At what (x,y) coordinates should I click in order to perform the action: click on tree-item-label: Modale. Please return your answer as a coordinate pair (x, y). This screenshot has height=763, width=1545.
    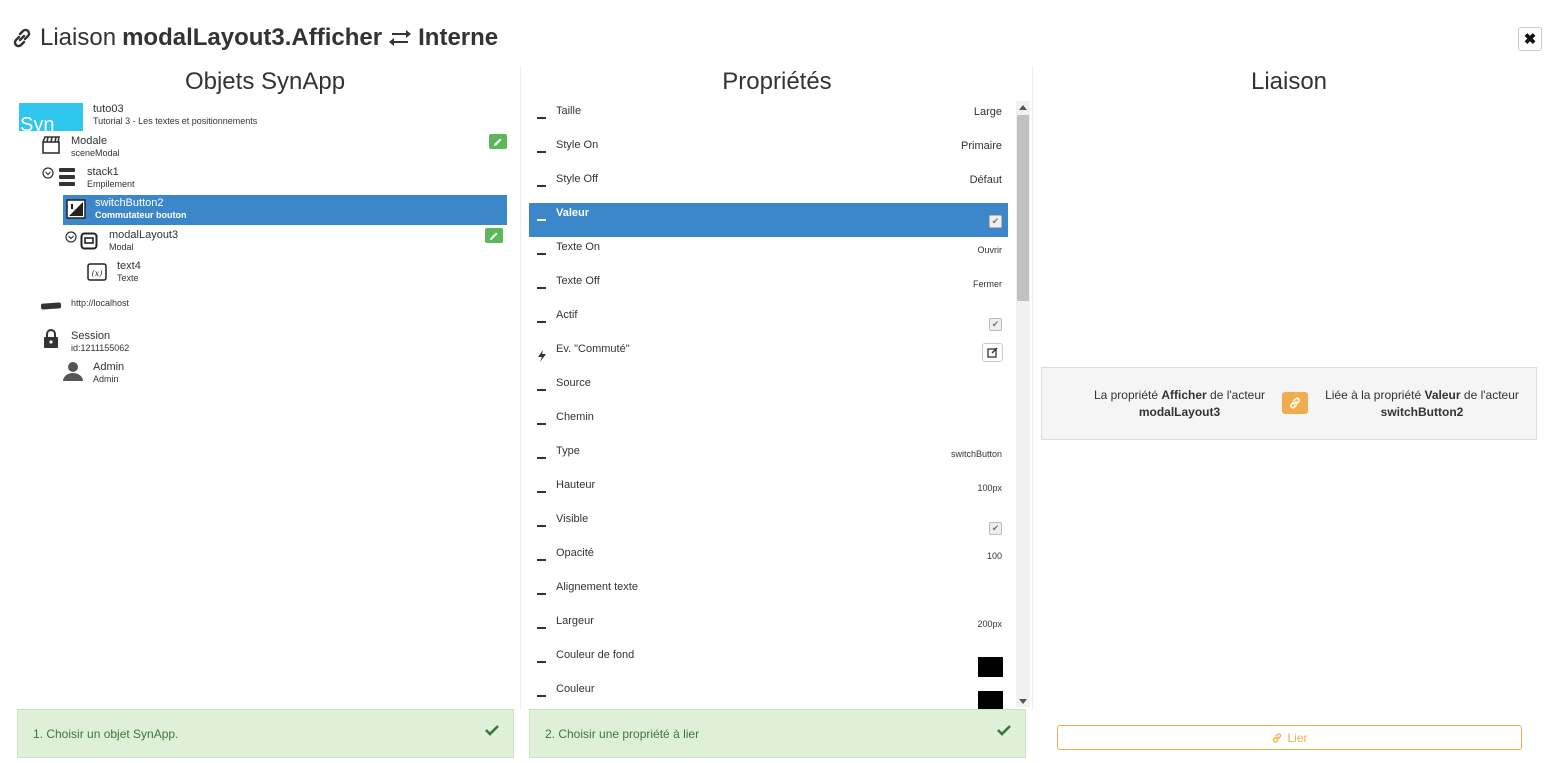
    Looking at the image, I should click on (89, 141).